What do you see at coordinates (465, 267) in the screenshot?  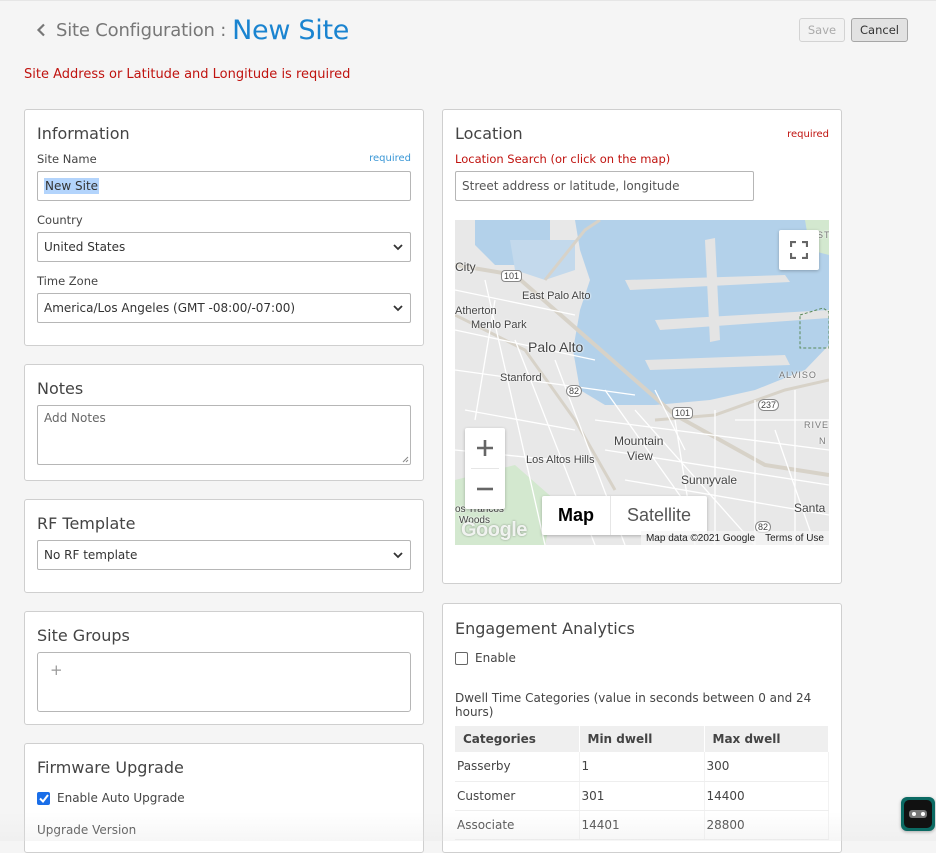 I see `map-label-city: City` at bounding box center [465, 267].